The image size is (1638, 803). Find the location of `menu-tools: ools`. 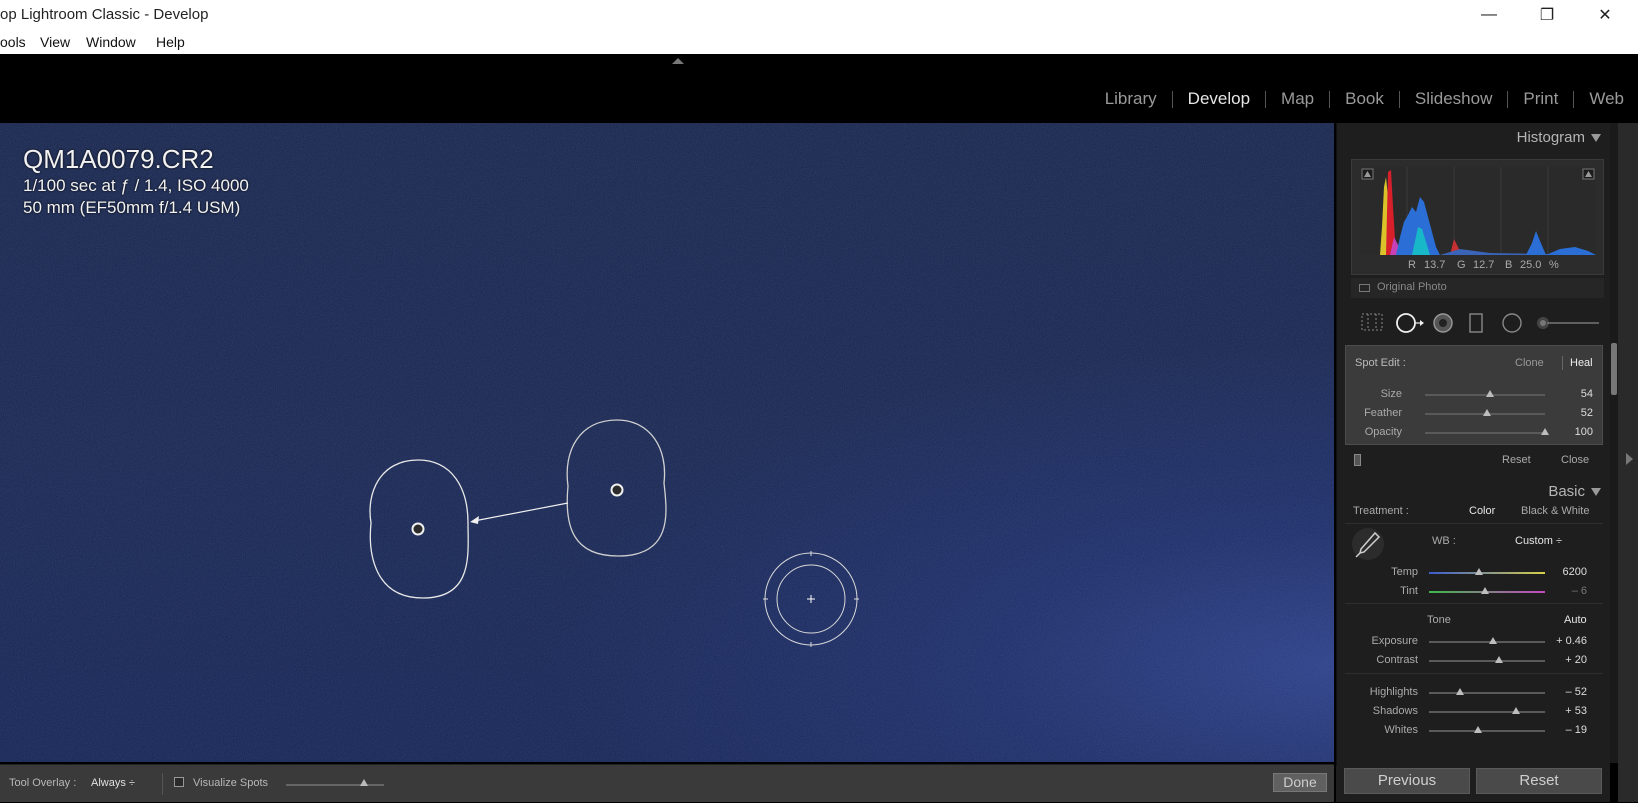

menu-tools: ools is located at coordinates (13, 42).